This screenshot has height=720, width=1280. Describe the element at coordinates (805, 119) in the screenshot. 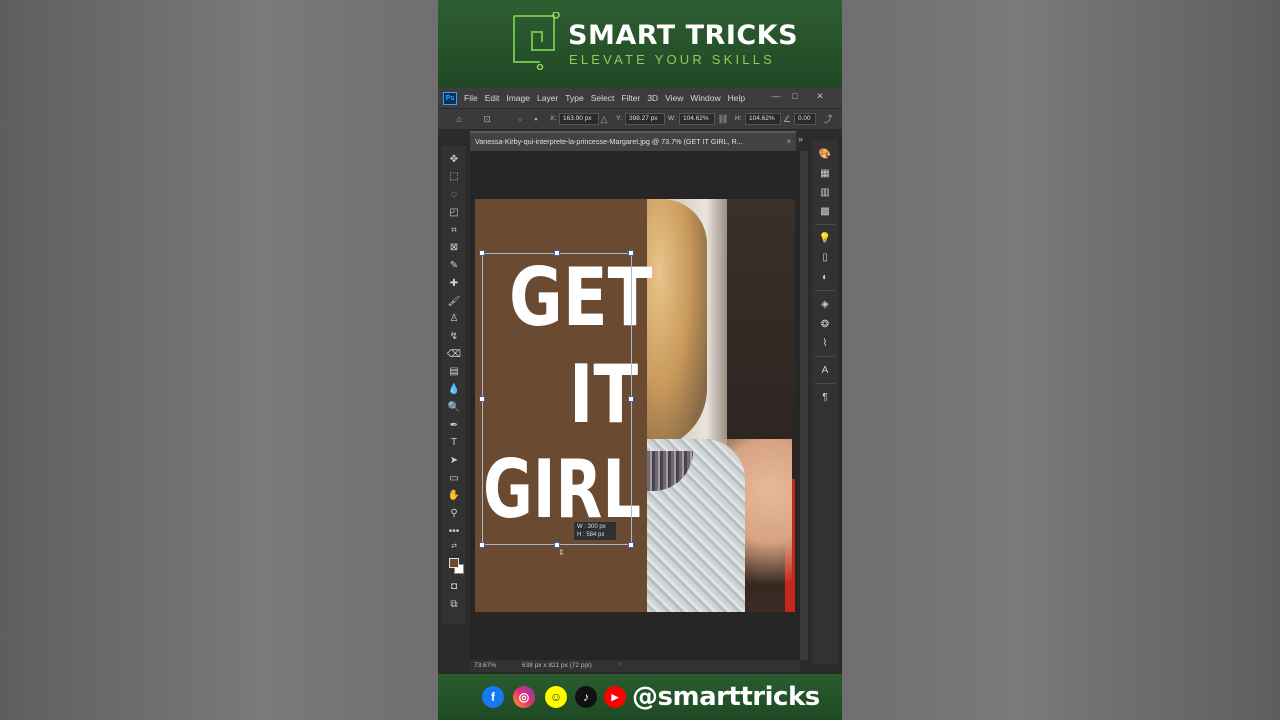

I see `angle-field: 0.00` at that location.